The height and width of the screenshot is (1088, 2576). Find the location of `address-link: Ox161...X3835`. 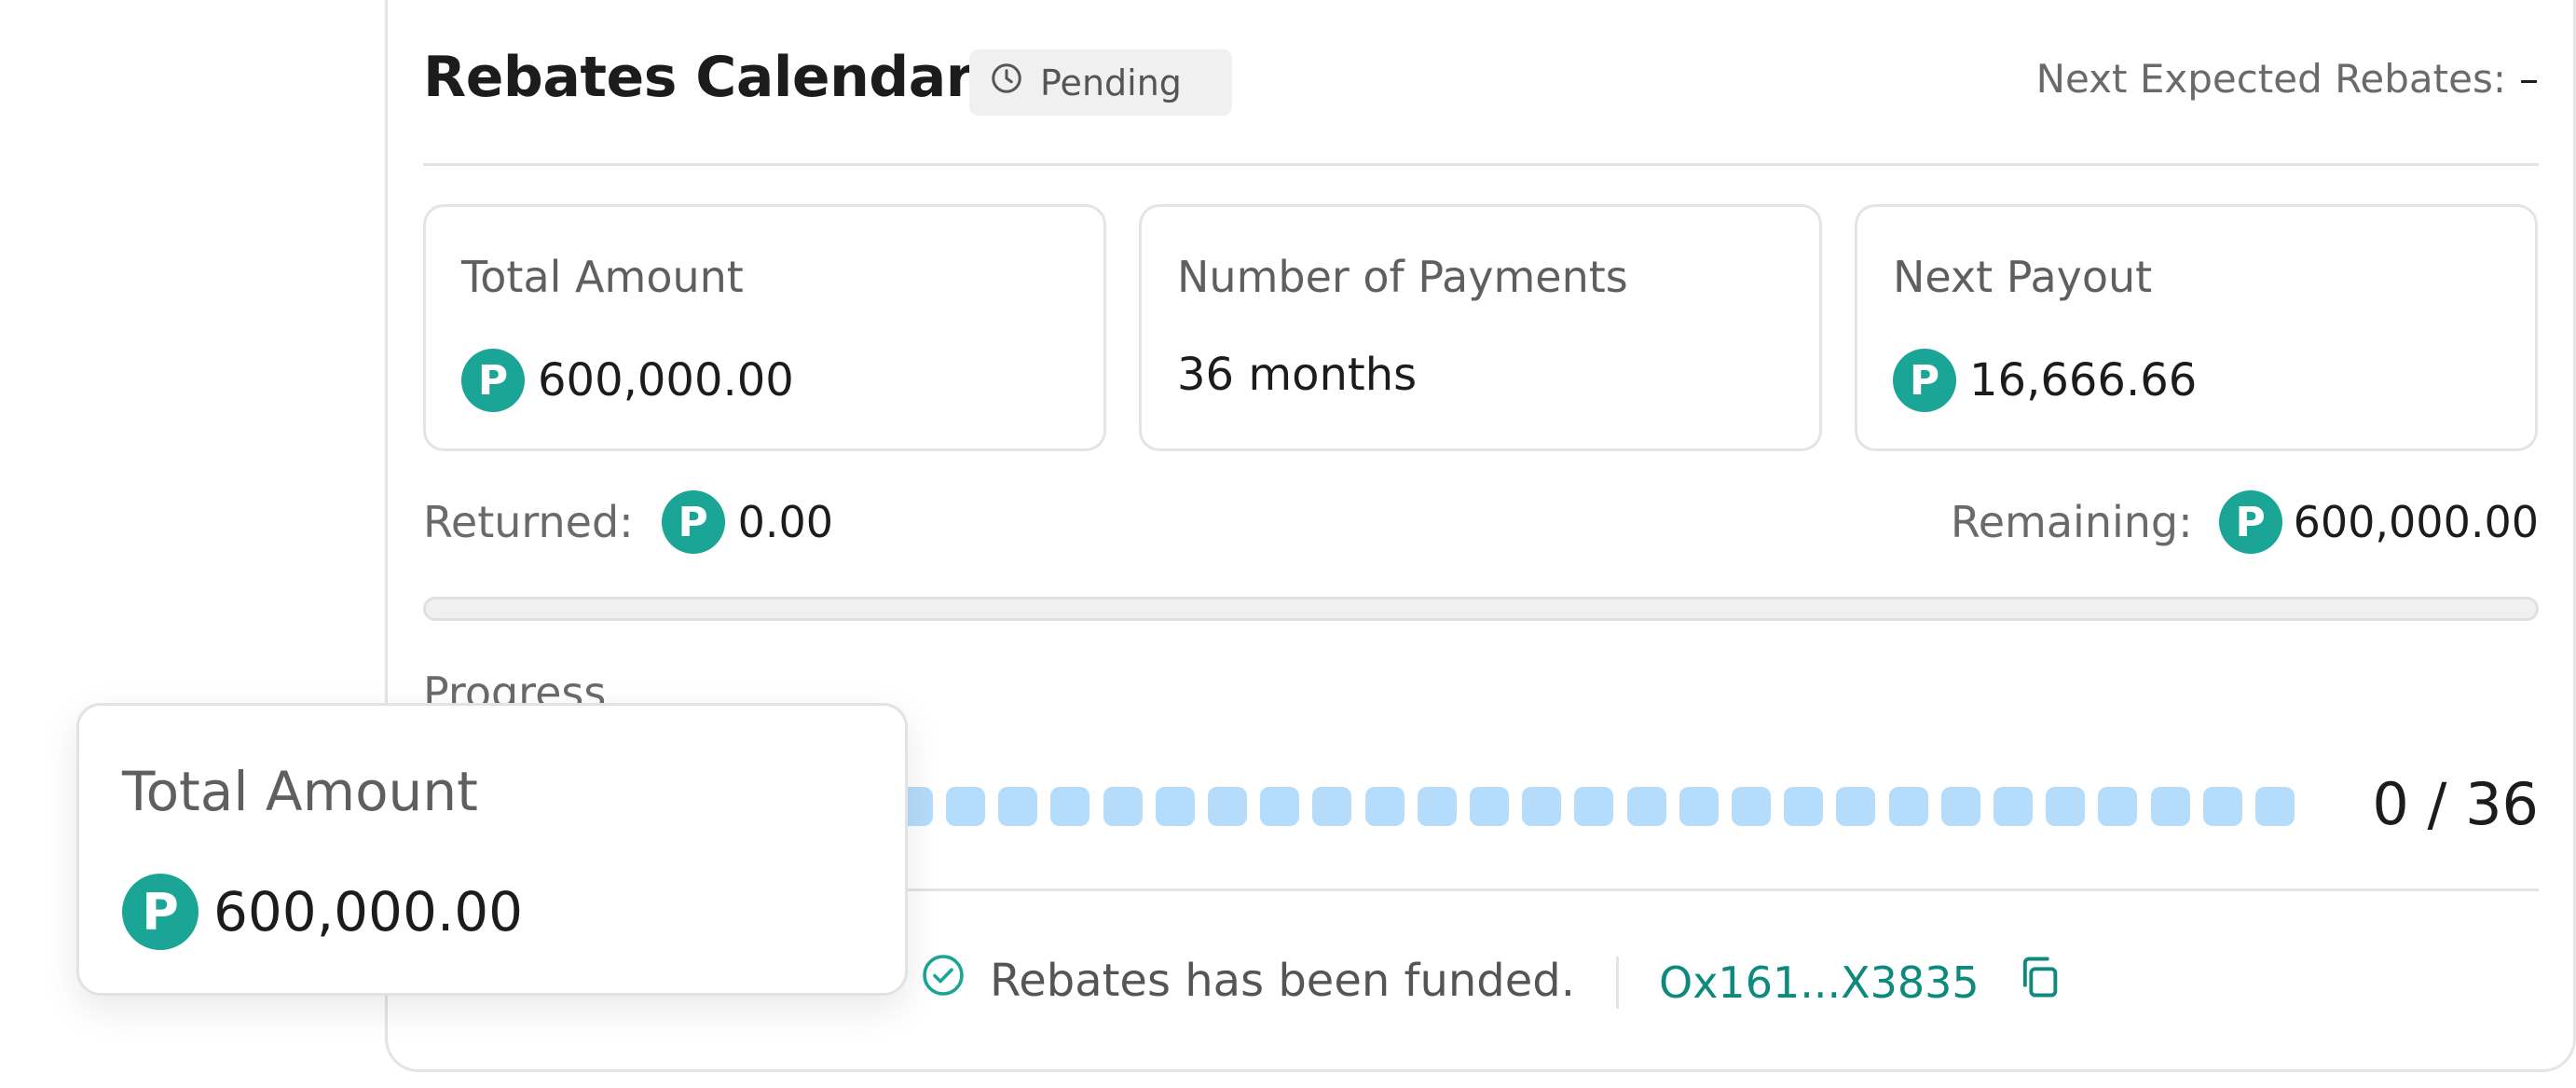

address-link: Ox161...X3835 is located at coordinates (1819, 982).